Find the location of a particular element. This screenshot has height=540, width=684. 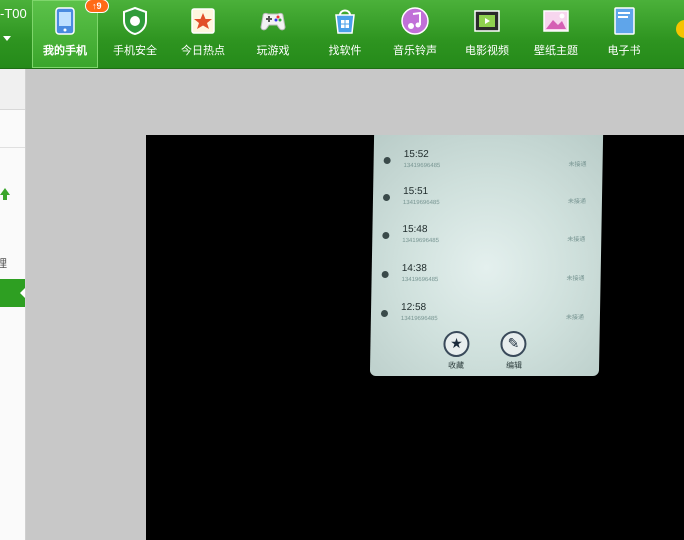

device-name: -T00 is located at coordinates (13, 13).